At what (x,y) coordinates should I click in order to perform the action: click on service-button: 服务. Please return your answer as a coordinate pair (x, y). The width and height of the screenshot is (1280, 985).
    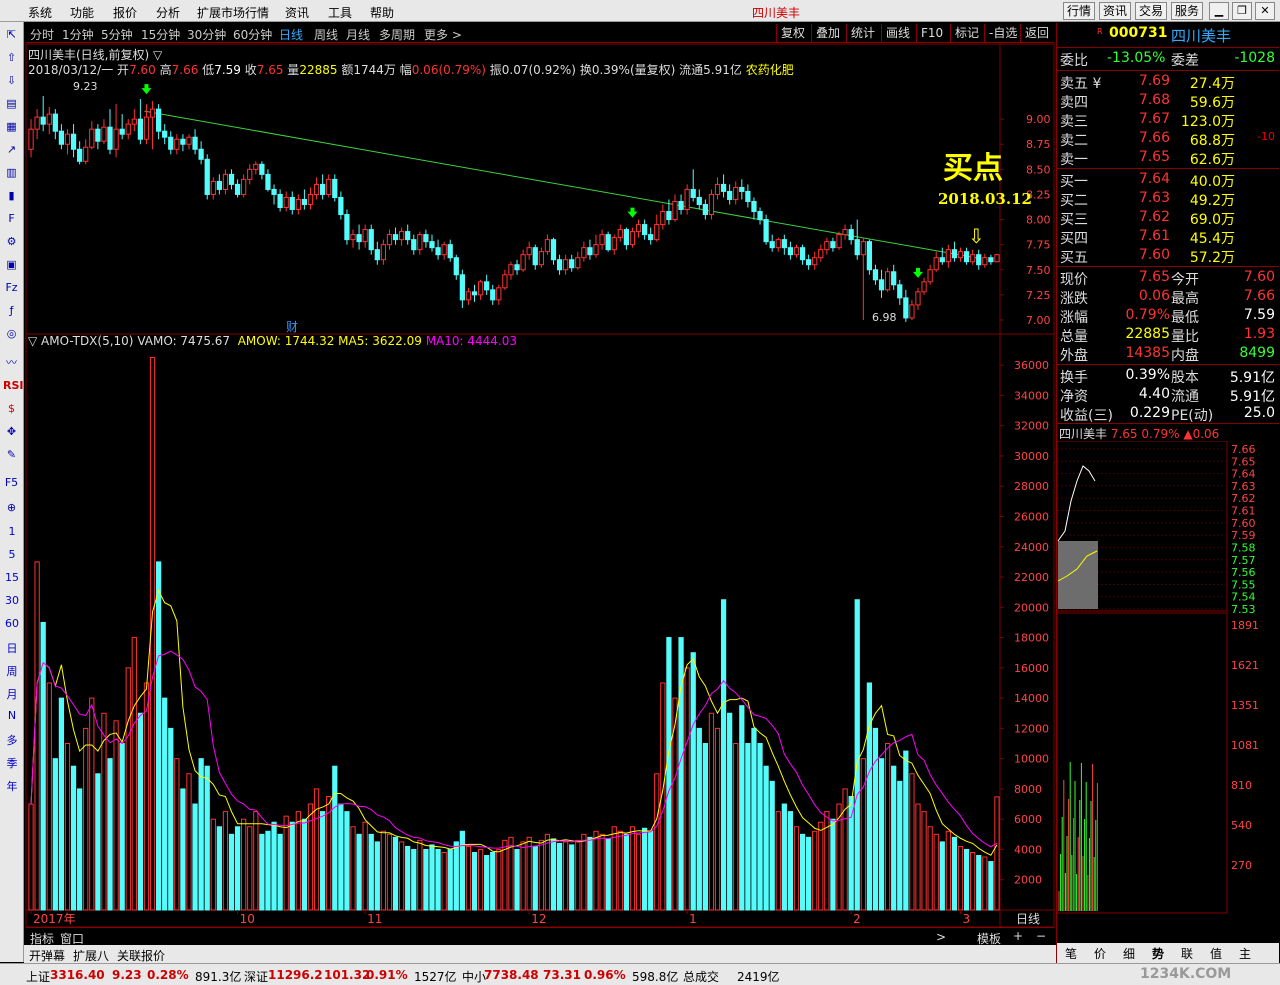
    Looking at the image, I should click on (1187, 11).